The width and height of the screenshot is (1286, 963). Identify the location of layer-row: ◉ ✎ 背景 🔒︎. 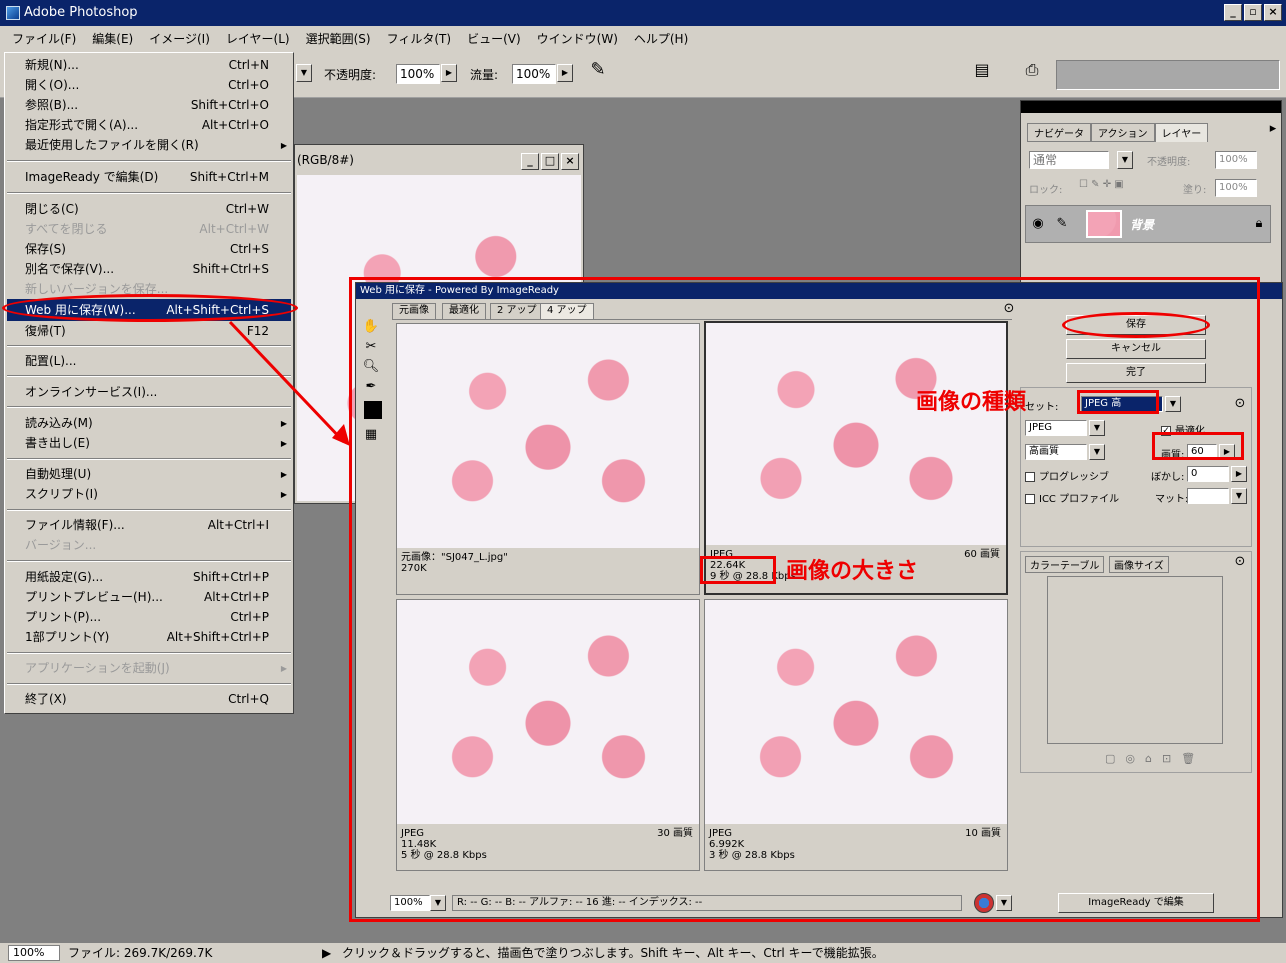
(1148, 224).